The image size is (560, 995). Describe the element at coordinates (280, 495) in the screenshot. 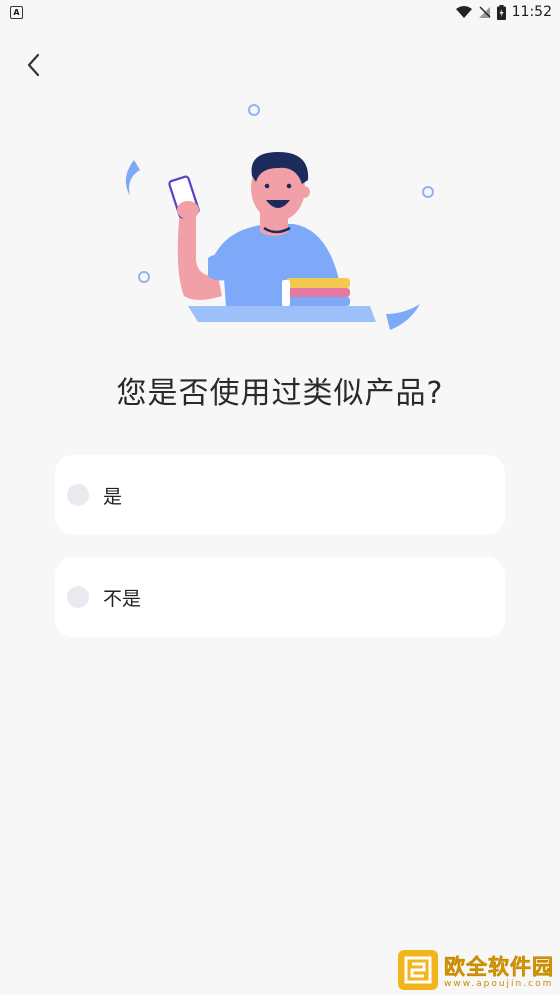

I see `option-yes: 是` at that location.